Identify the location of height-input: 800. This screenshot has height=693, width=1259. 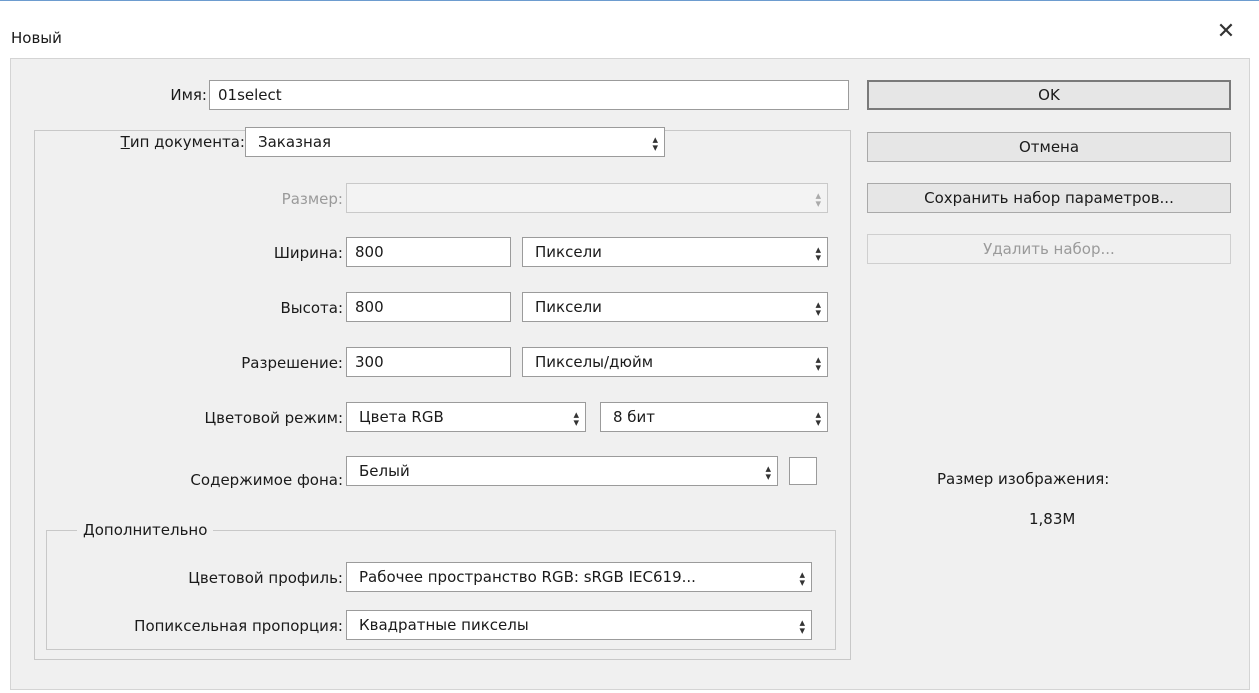
(428, 307).